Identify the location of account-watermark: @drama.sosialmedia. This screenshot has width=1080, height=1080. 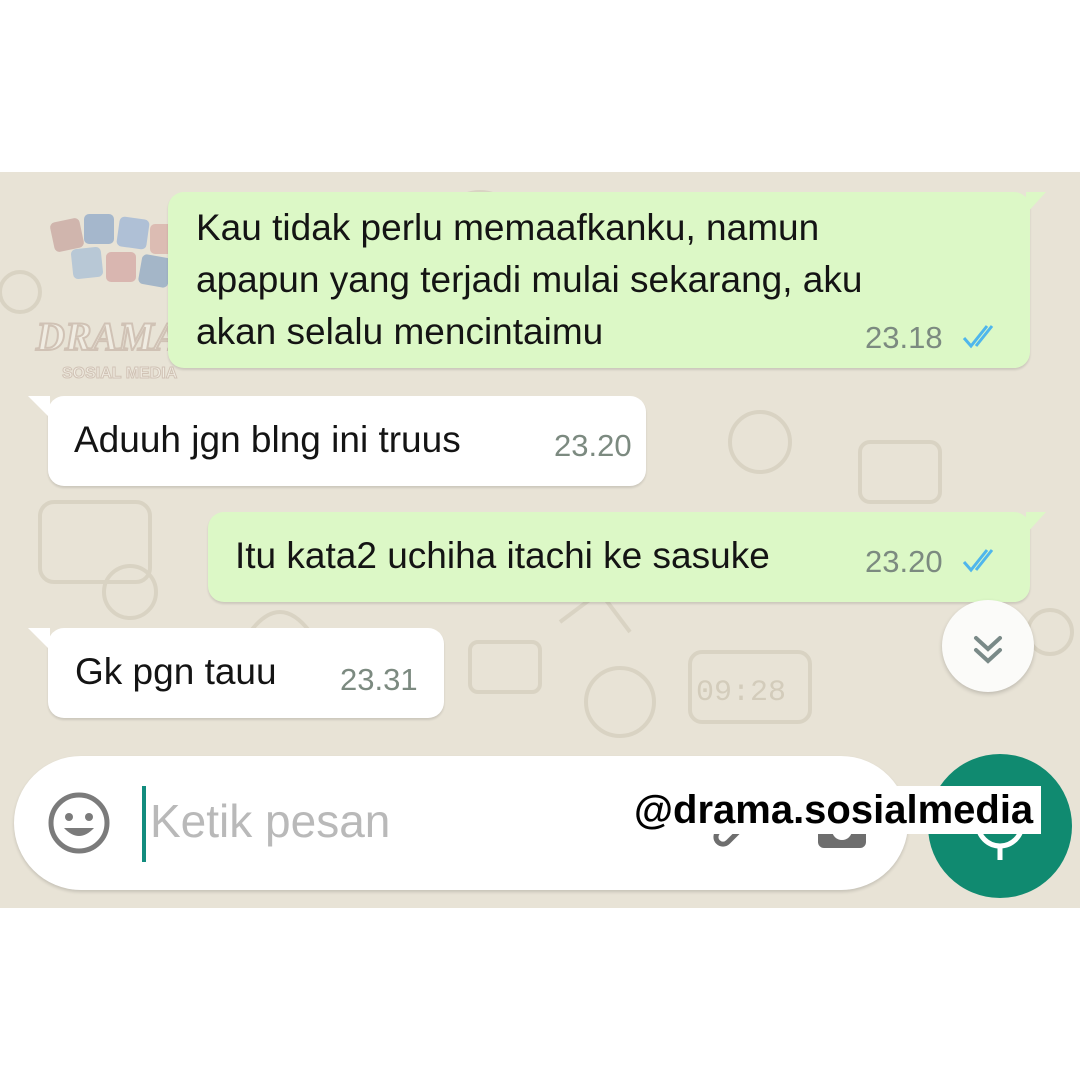
(836, 810).